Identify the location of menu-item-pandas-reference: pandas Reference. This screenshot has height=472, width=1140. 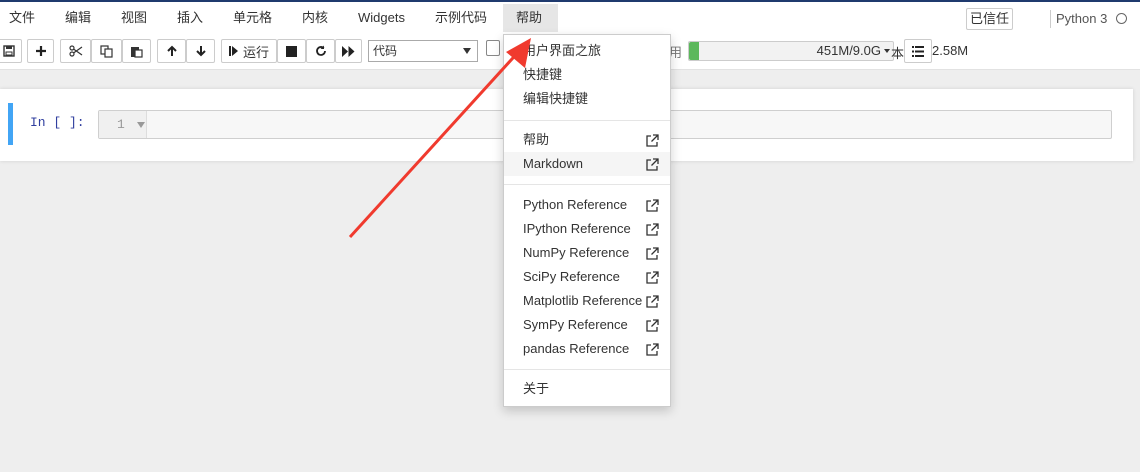
(587, 349).